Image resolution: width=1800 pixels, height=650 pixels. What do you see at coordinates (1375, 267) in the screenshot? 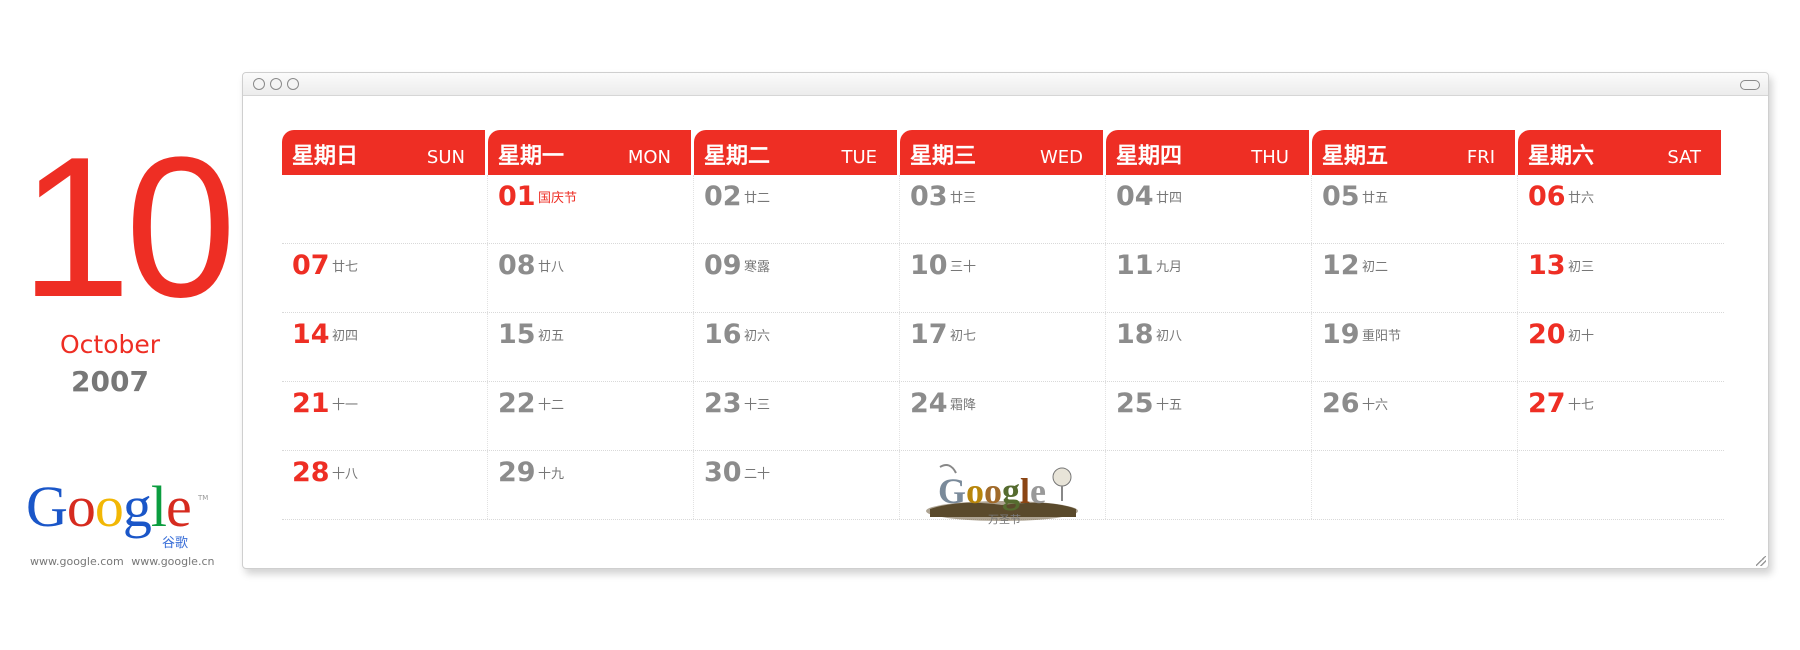
I see `lunar-date: 初二` at bounding box center [1375, 267].